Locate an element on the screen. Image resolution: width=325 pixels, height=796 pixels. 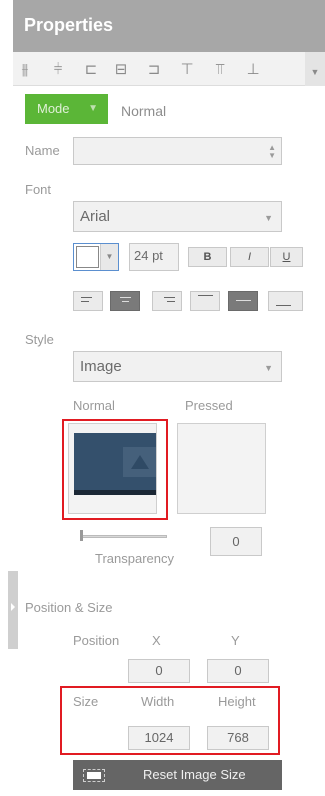
style-select: Image ▼ is located at coordinates (177, 366).